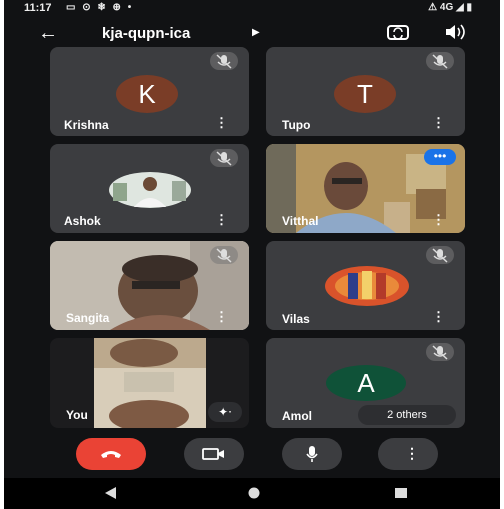  I want to click on nav-home-icon, so click(254, 493).